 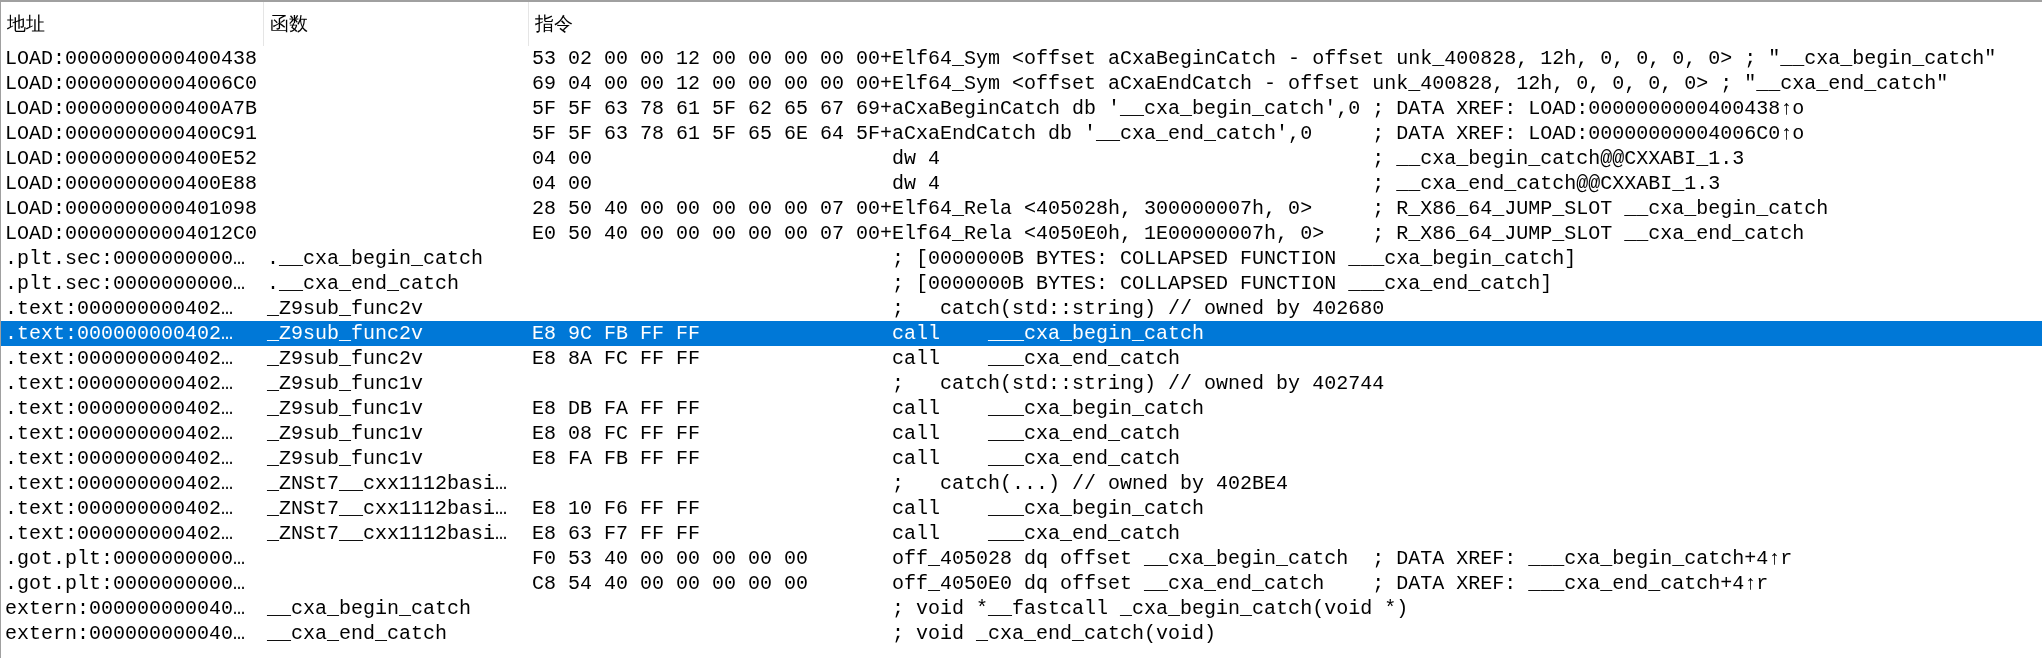 What do you see at coordinates (1285, 283) in the screenshot?
I see `instruction-cell: ; [0000000B BYTES: COLLAPSED FUNCTION ___cxa_end_catch]` at bounding box center [1285, 283].